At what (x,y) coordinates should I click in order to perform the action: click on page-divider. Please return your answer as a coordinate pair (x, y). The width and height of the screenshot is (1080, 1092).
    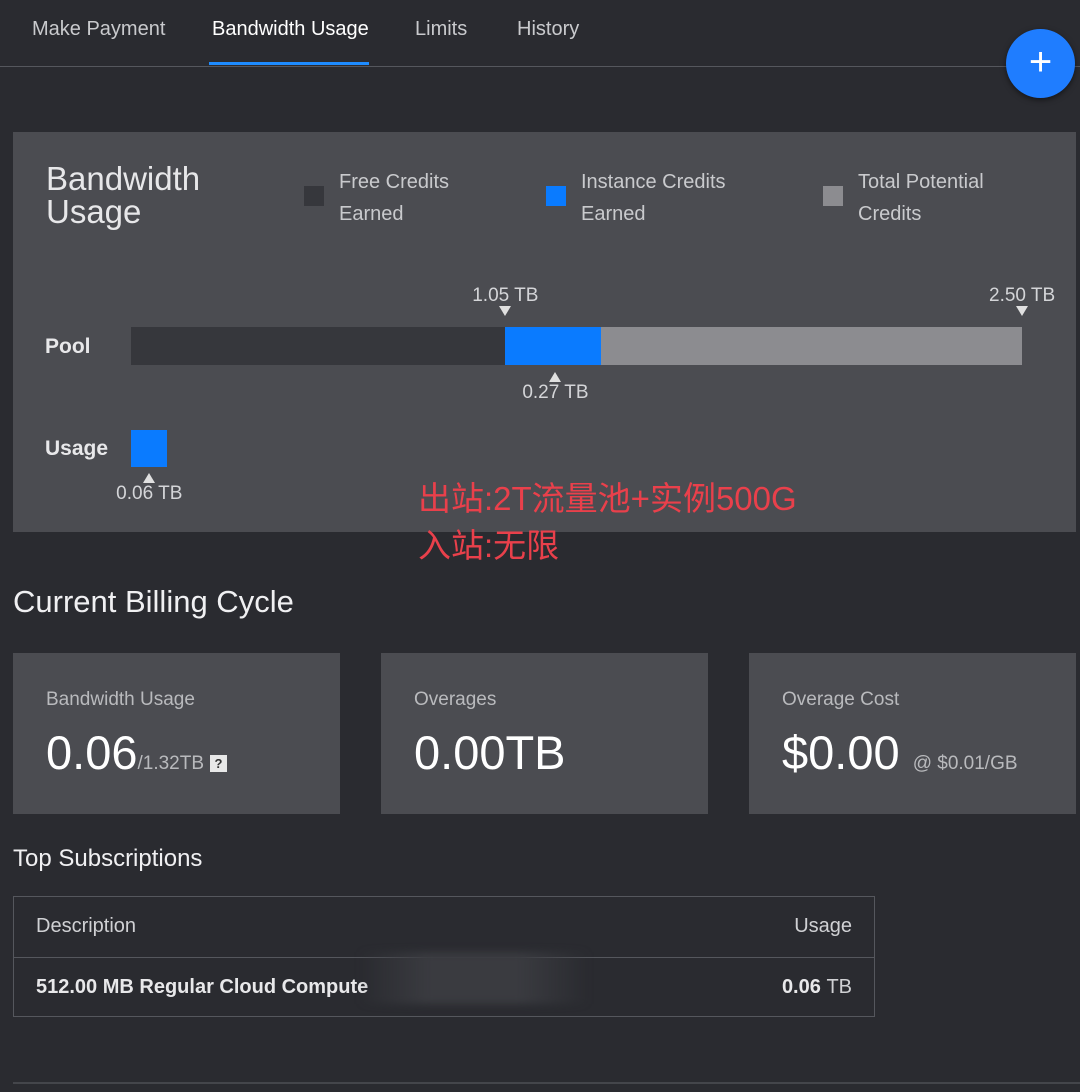
    Looking at the image, I should click on (546, 1083).